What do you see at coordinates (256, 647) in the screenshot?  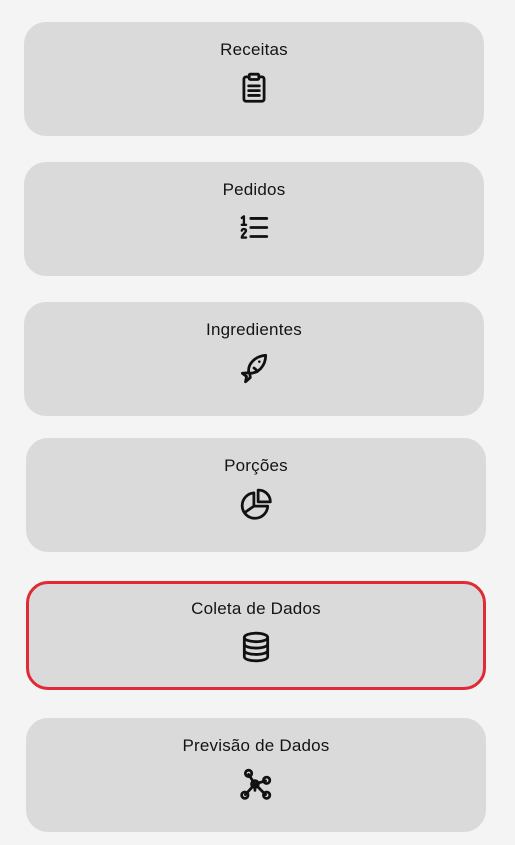 I see `database-icon` at bounding box center [256, 647].